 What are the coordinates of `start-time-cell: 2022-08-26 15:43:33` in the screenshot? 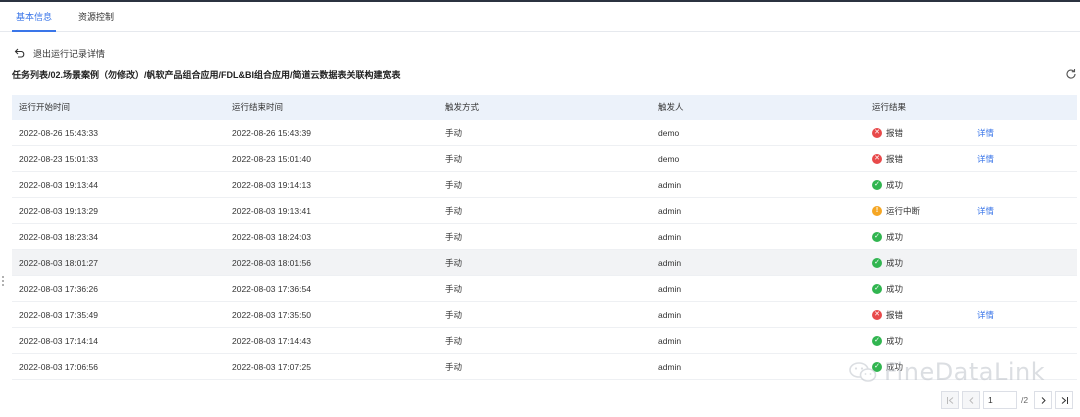 It's located at (58, 133).